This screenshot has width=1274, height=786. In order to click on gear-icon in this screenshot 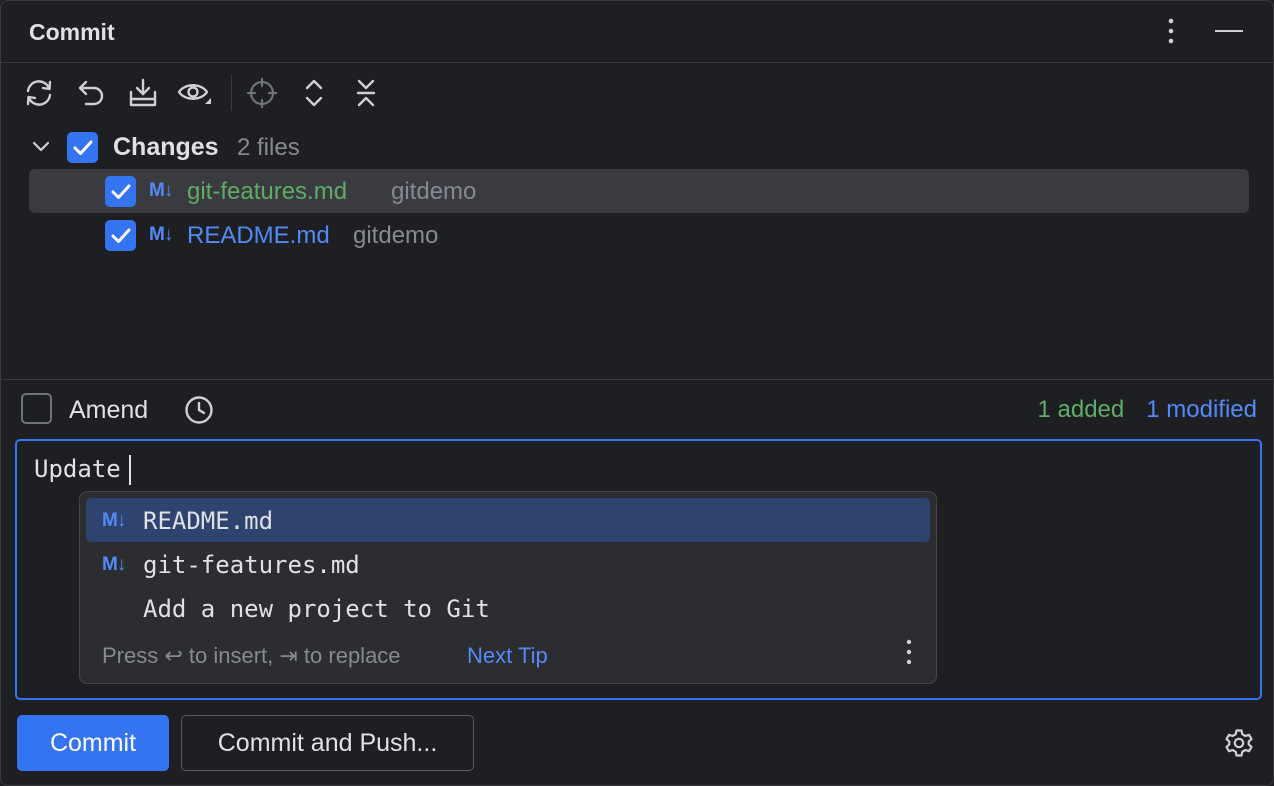, I will do `click(1239, 743)`.